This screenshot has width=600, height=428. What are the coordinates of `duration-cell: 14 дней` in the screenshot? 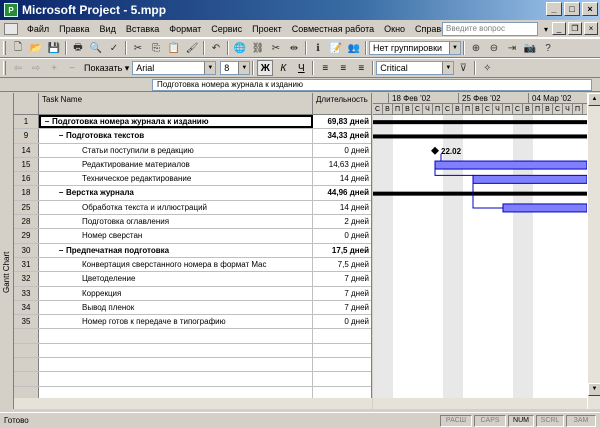 It's located at (342, 178).